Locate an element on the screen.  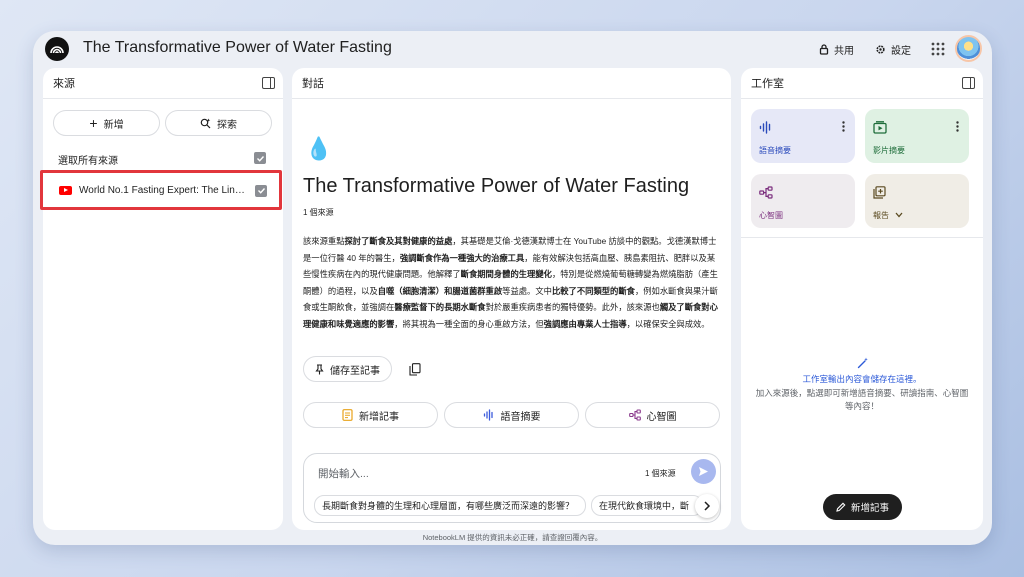
add-note-action-label: 新增記事 is located at coordinates (379, 417).